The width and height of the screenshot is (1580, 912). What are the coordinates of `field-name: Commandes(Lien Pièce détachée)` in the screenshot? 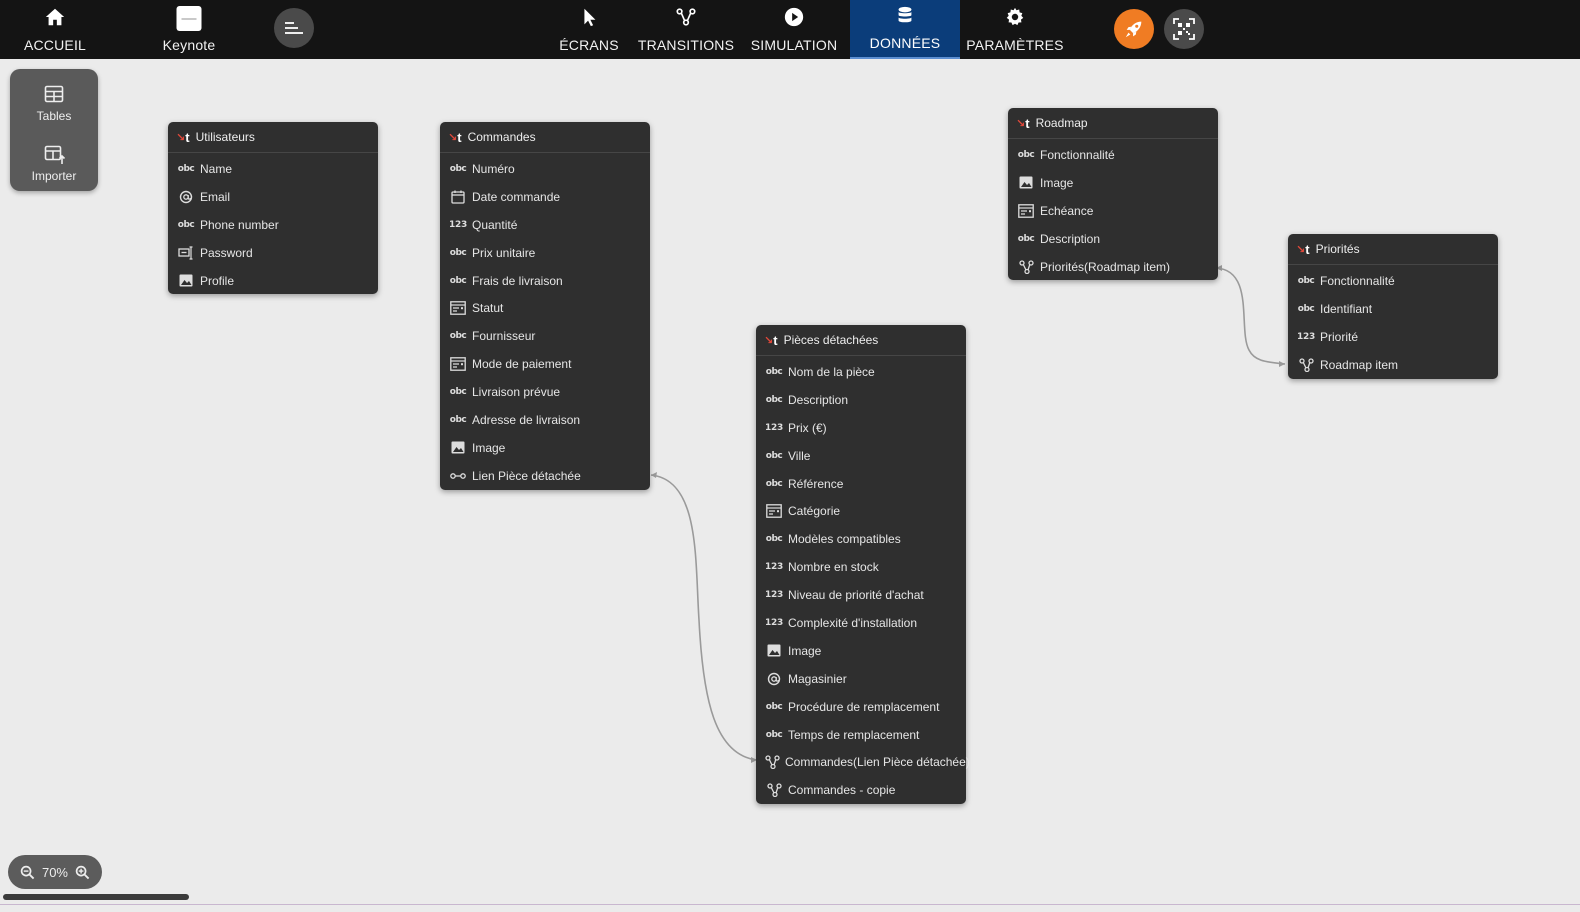 It's located at (877, 762).